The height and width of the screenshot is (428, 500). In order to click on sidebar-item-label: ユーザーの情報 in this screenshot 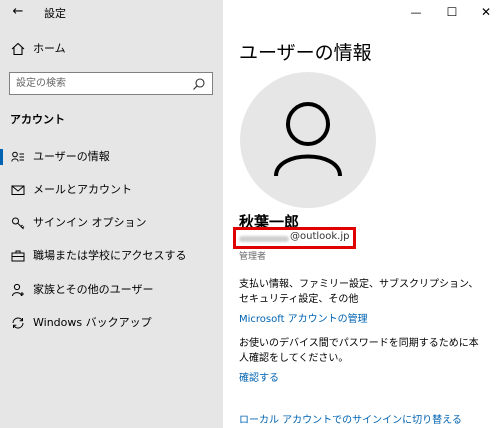, I will do `click(71, 156)`.